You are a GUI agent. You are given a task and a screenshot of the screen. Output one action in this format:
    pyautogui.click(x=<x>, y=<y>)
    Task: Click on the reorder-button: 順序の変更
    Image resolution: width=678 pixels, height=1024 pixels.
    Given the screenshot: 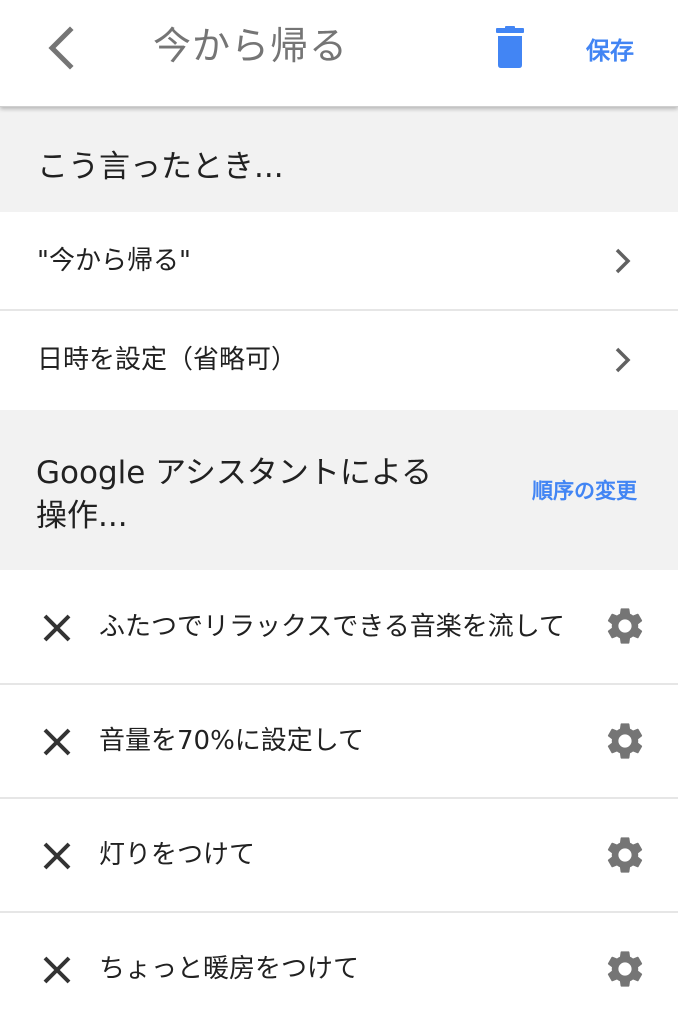 What is the action you would take?
    pyautogui.click(x=584, y=491)
    